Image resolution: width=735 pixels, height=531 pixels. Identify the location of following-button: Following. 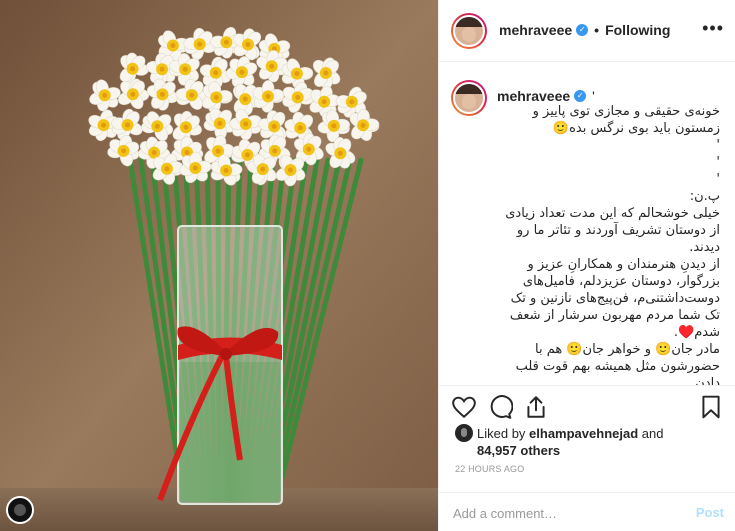
(637, 30).